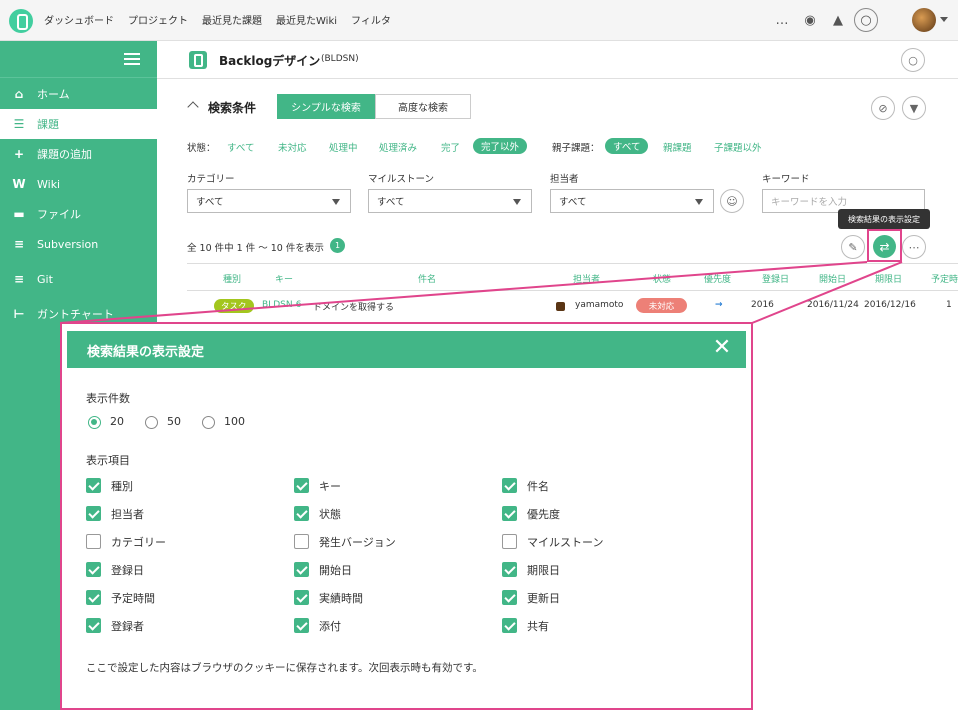  I want to click on sidebar-item-issues: ☰ 課題, so click(78, 124).